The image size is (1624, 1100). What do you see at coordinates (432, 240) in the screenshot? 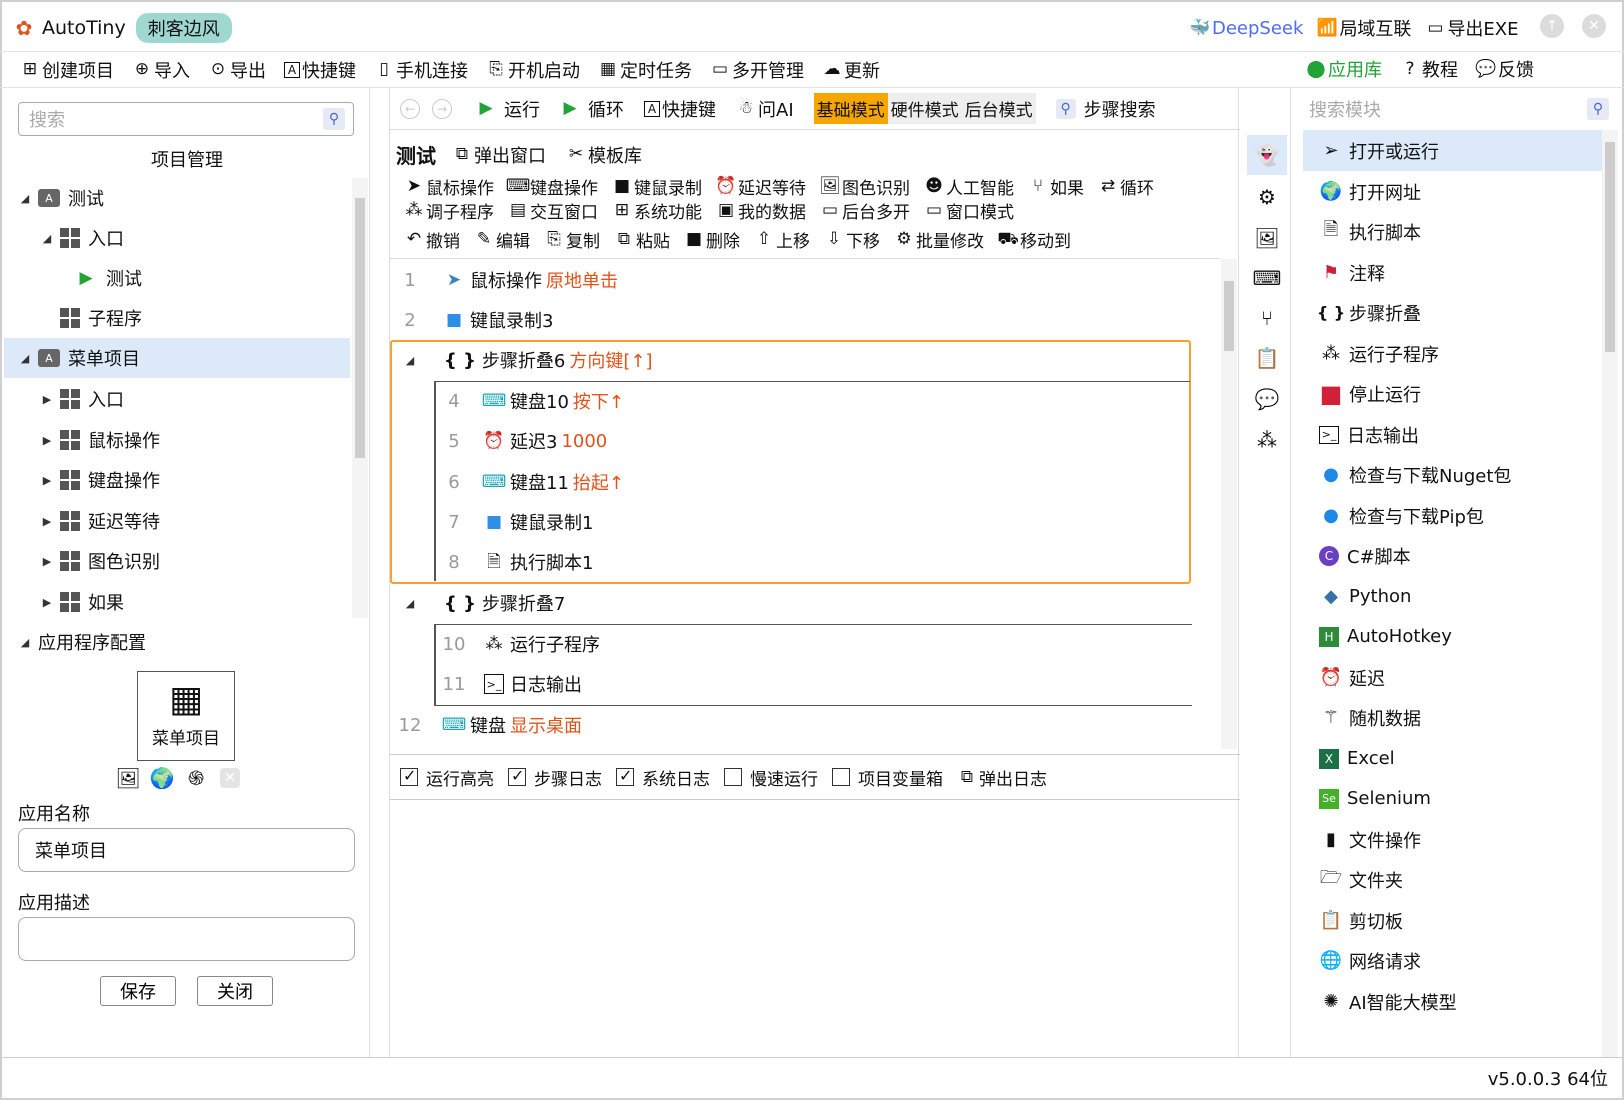
I see `undo-button: ↶ 撤销` at bounding box center [432, 240].